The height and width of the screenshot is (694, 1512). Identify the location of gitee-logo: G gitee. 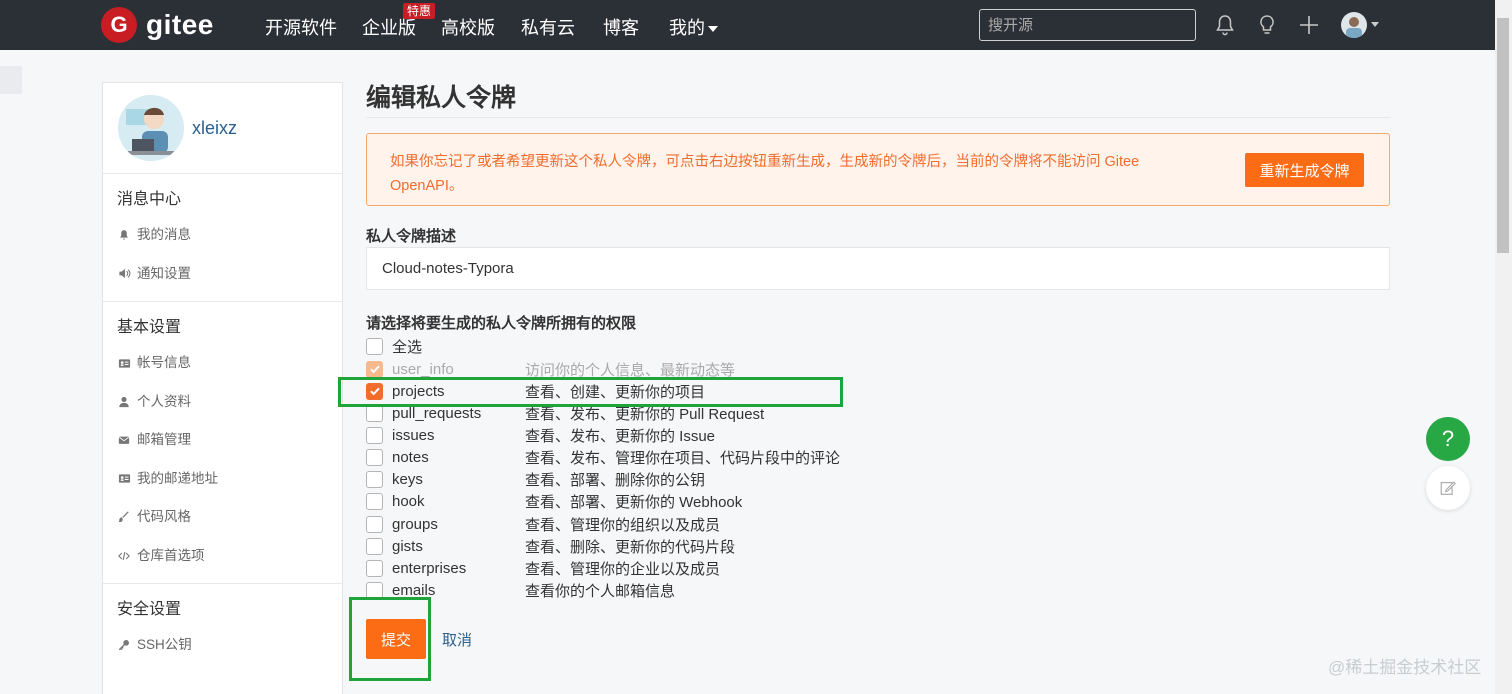
(157, 25).